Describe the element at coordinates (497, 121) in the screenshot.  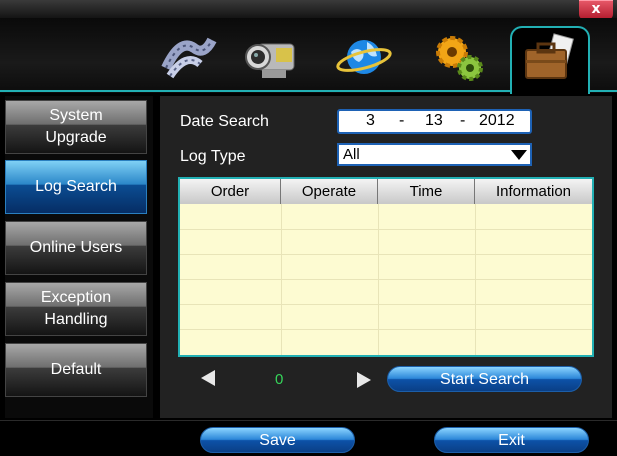
I see `date-year: 2012` at that location.